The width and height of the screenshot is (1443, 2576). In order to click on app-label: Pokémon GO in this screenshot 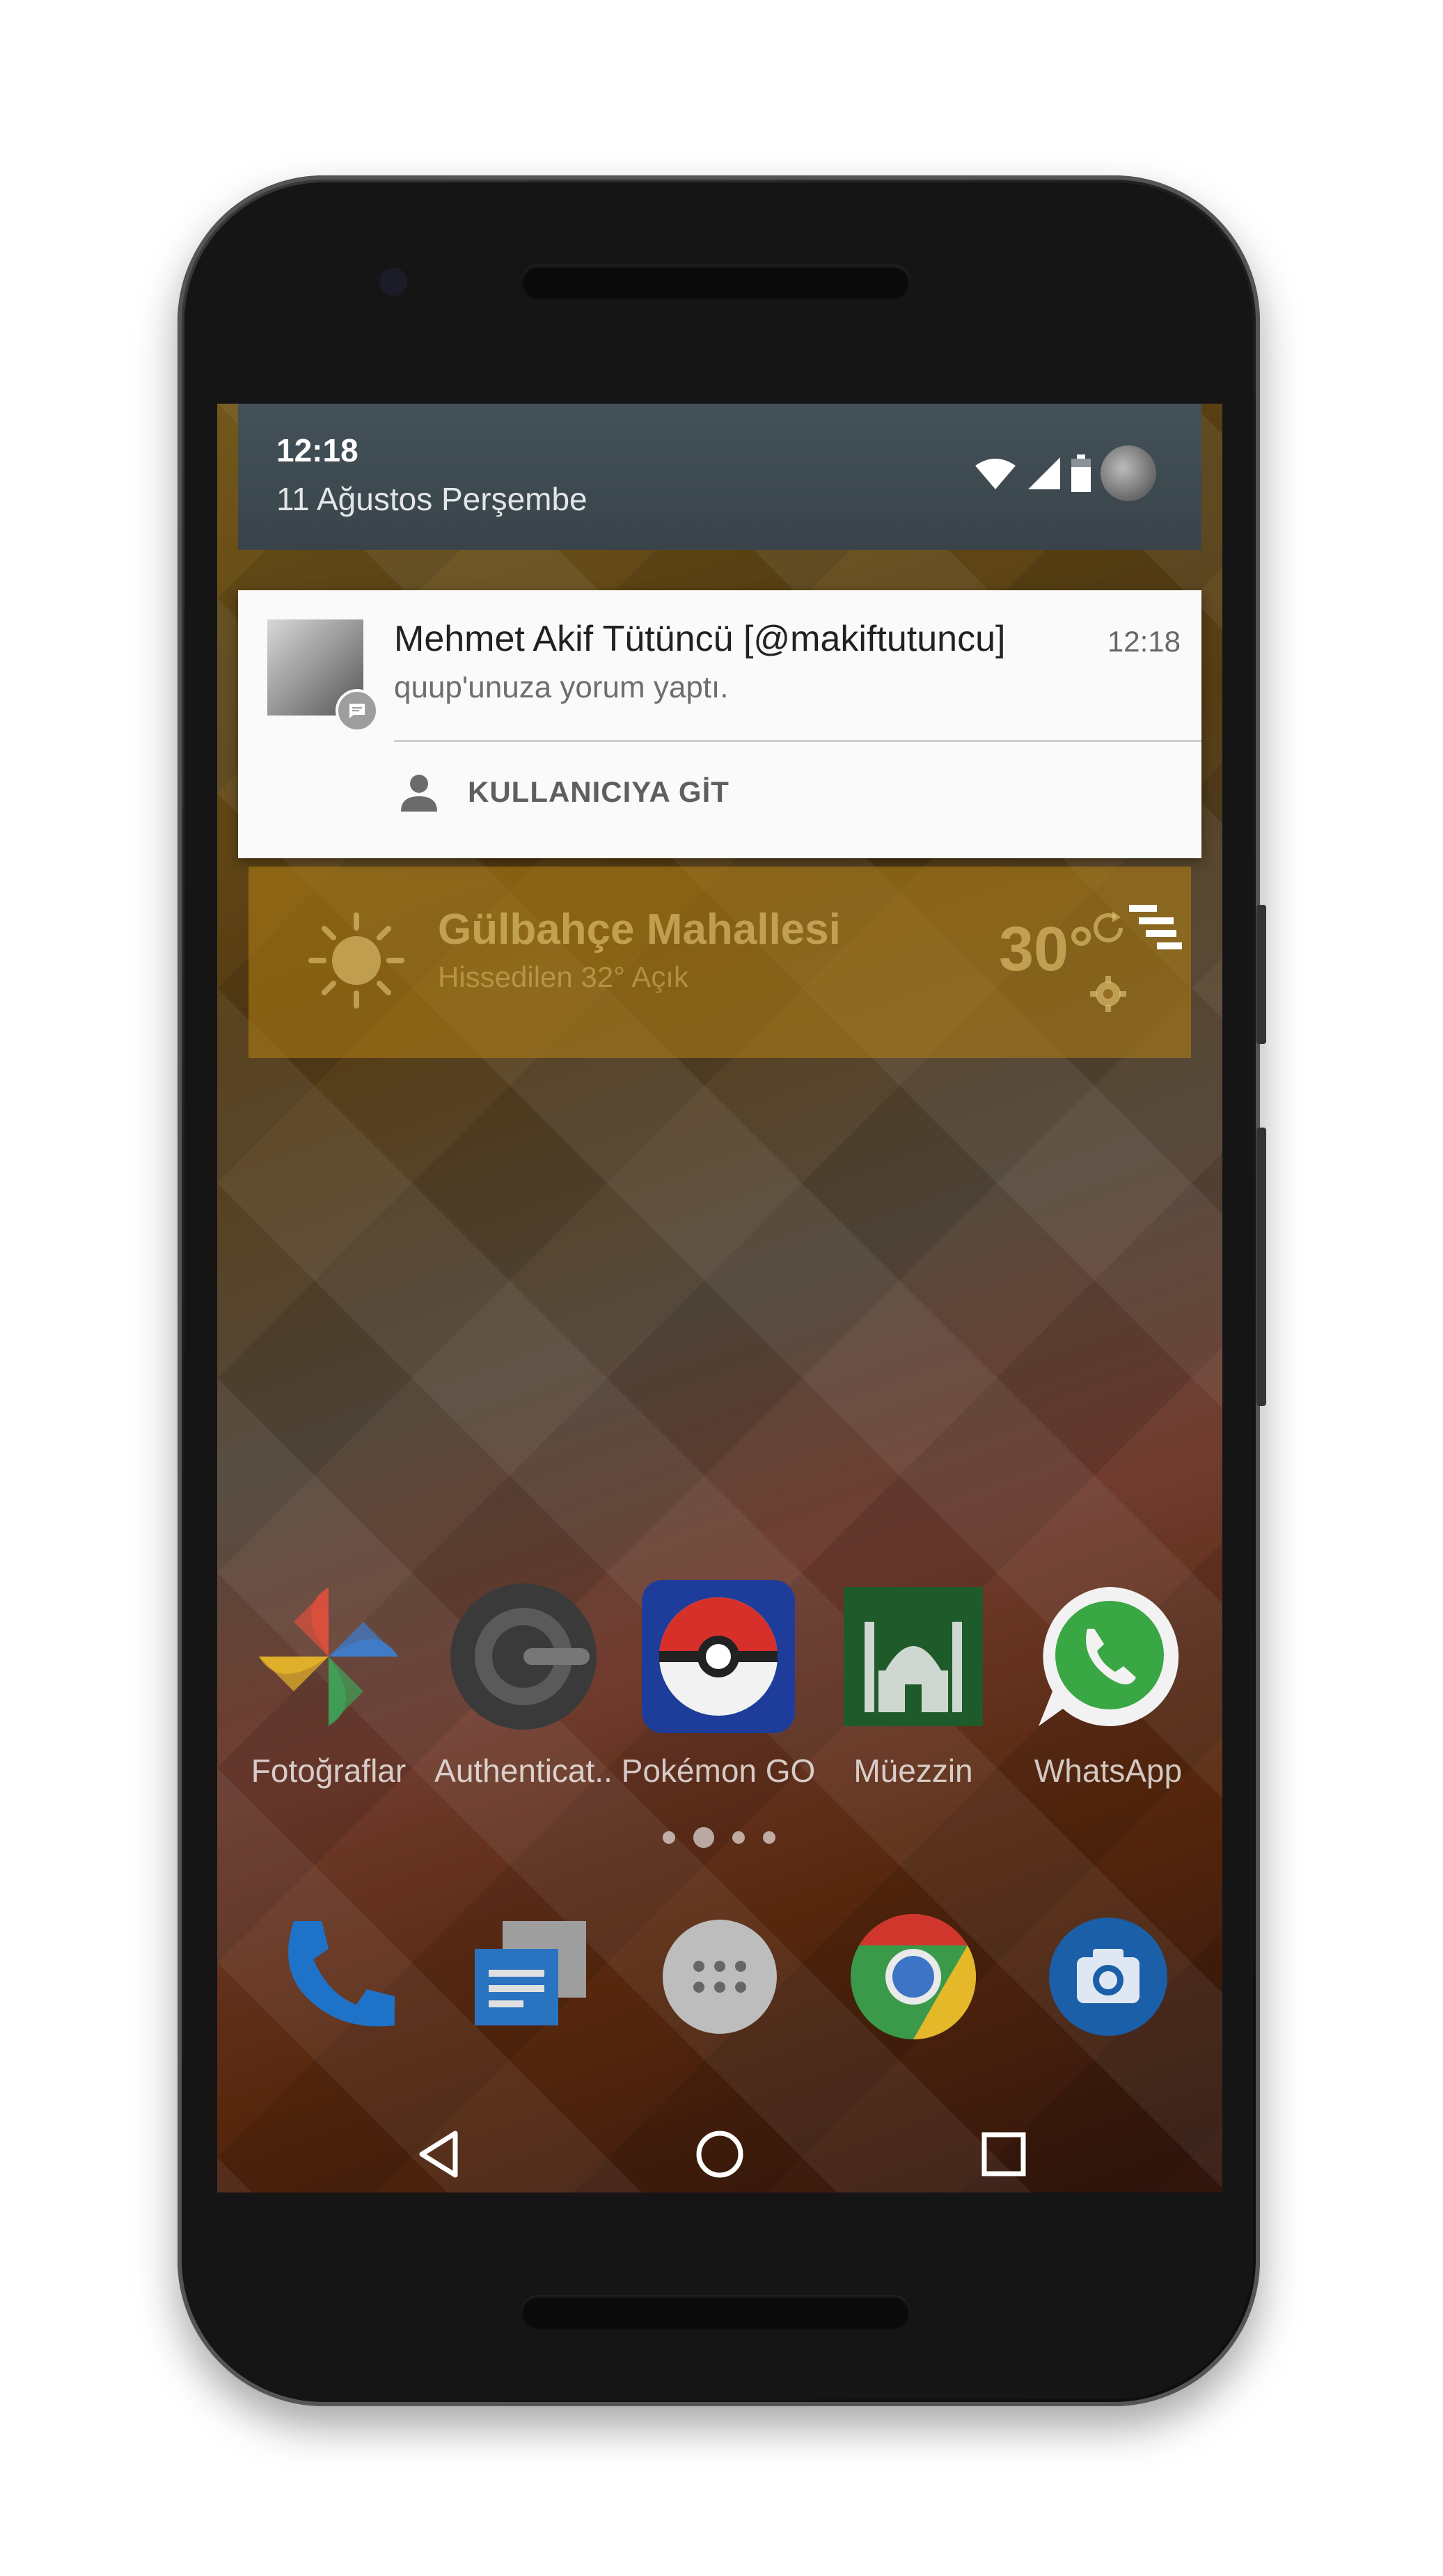, I will do `click(718, 1771)`.